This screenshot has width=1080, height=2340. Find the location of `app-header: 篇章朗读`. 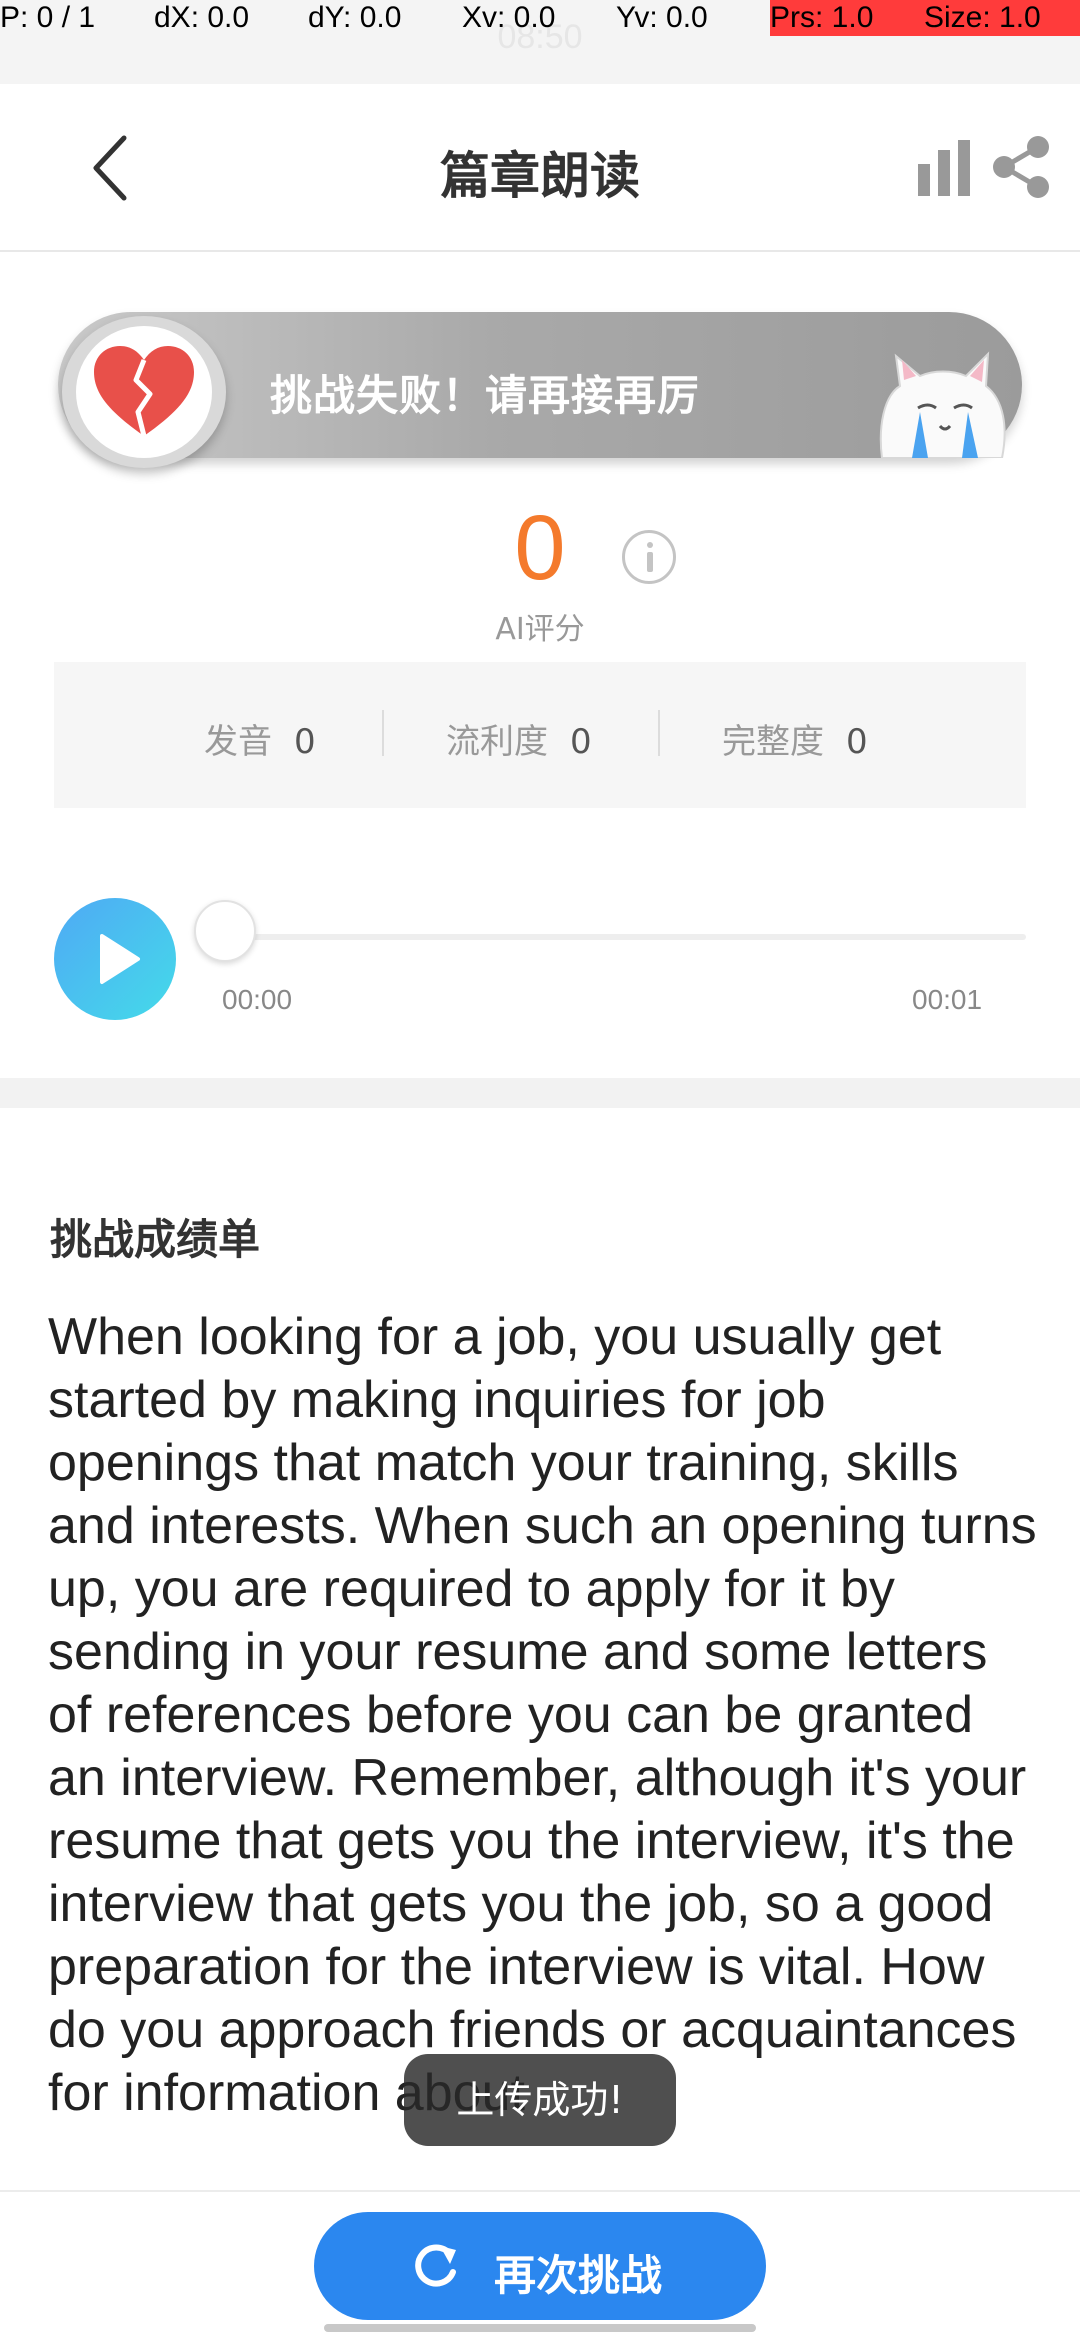

app-header: 篇章朗读 is located at coordinates (540, 168).